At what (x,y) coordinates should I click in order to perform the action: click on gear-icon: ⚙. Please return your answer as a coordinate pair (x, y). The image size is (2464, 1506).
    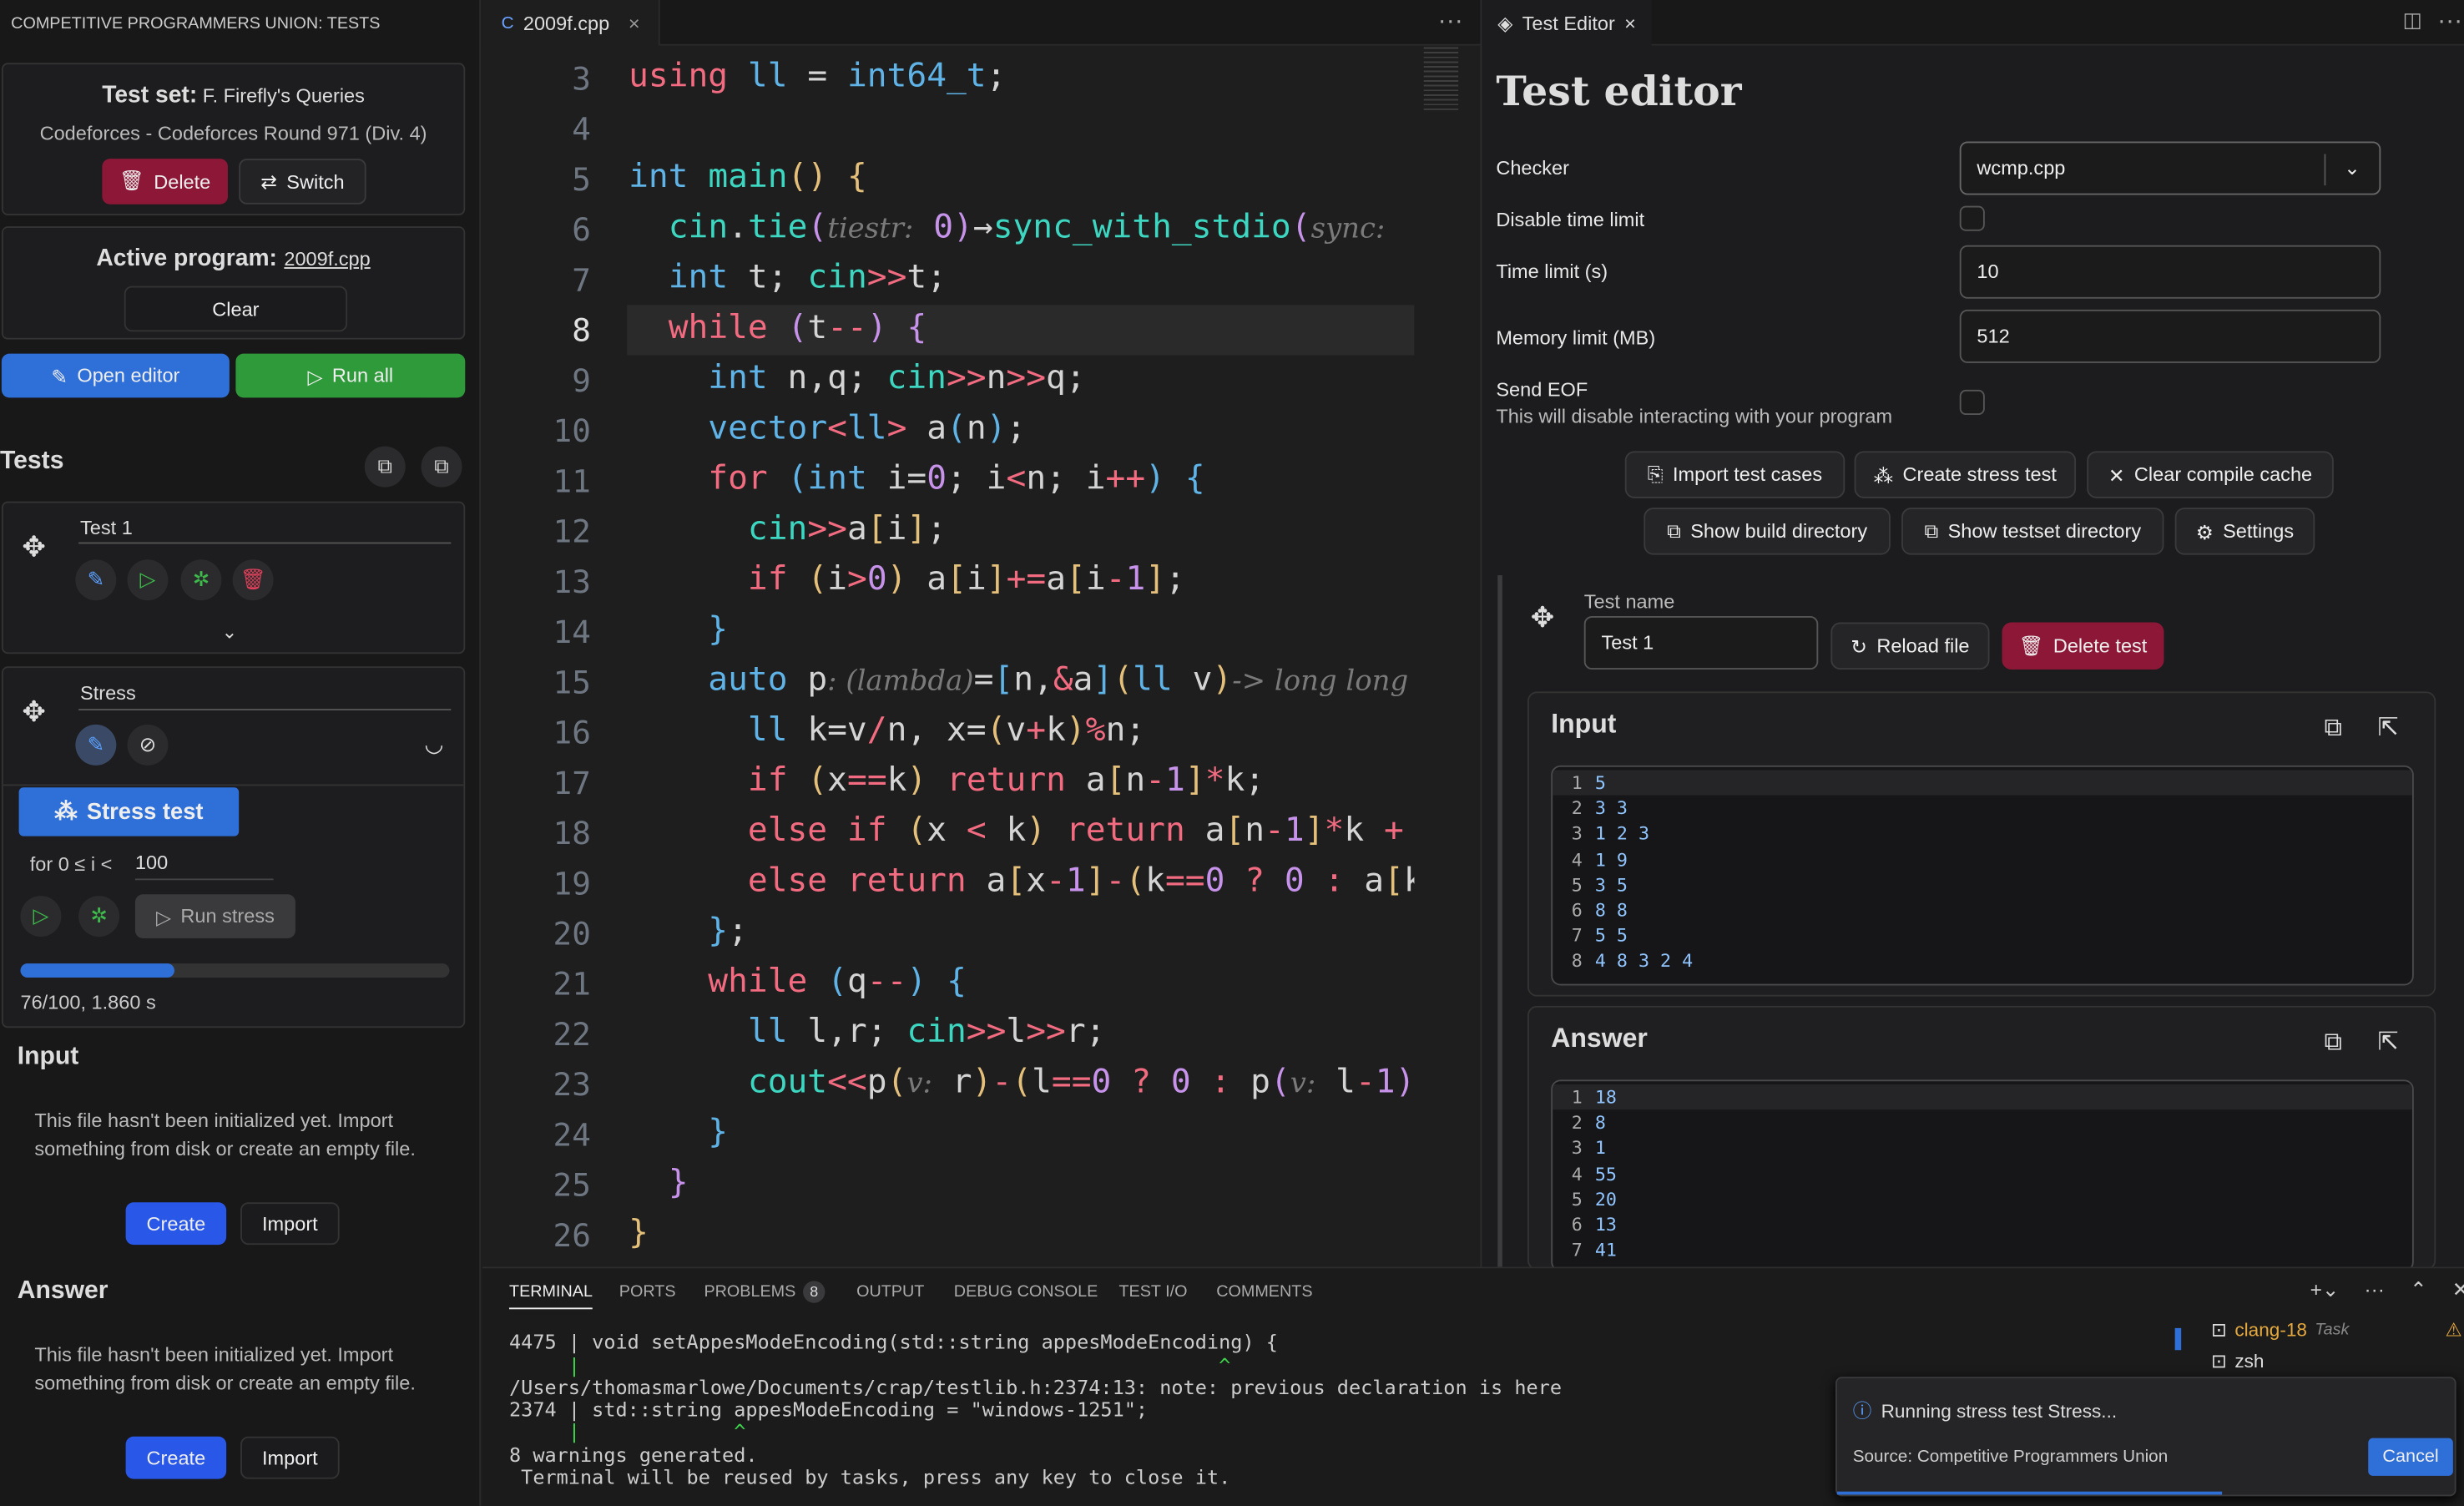
    Looking at the image, I should click on (2204, 532).